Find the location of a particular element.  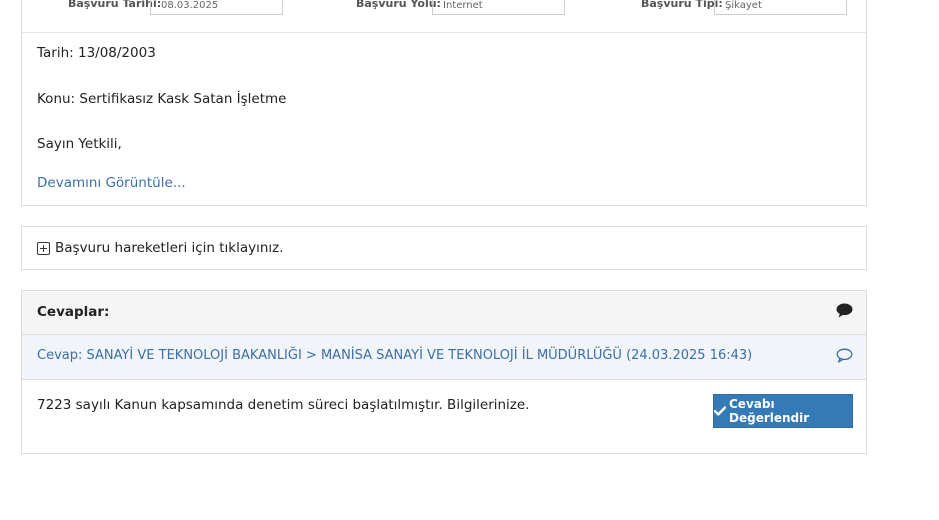

application-date-field: 08.03.2025 is located at coordinates (216, 7).